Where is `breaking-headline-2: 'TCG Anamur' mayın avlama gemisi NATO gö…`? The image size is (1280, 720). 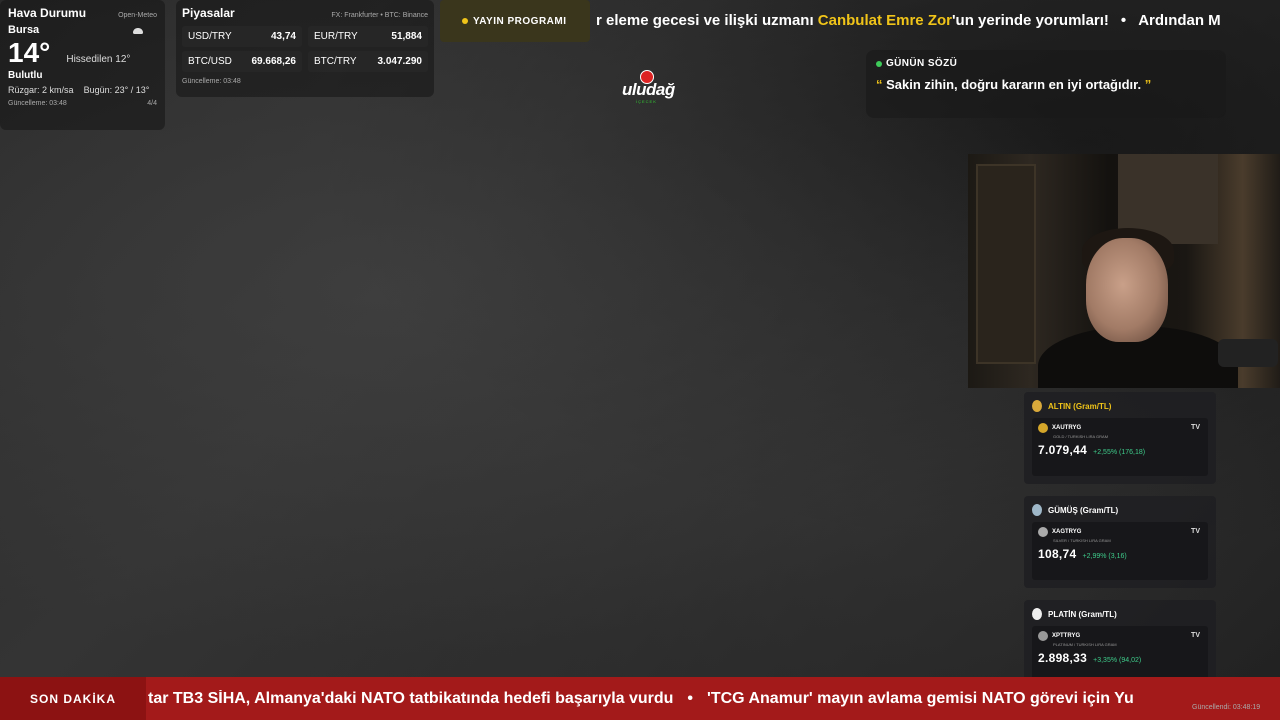 breaking-headline-2: 'TCG Anamur' mayın avlama gemisi NATO gö… is located at coordinates (920, 698).